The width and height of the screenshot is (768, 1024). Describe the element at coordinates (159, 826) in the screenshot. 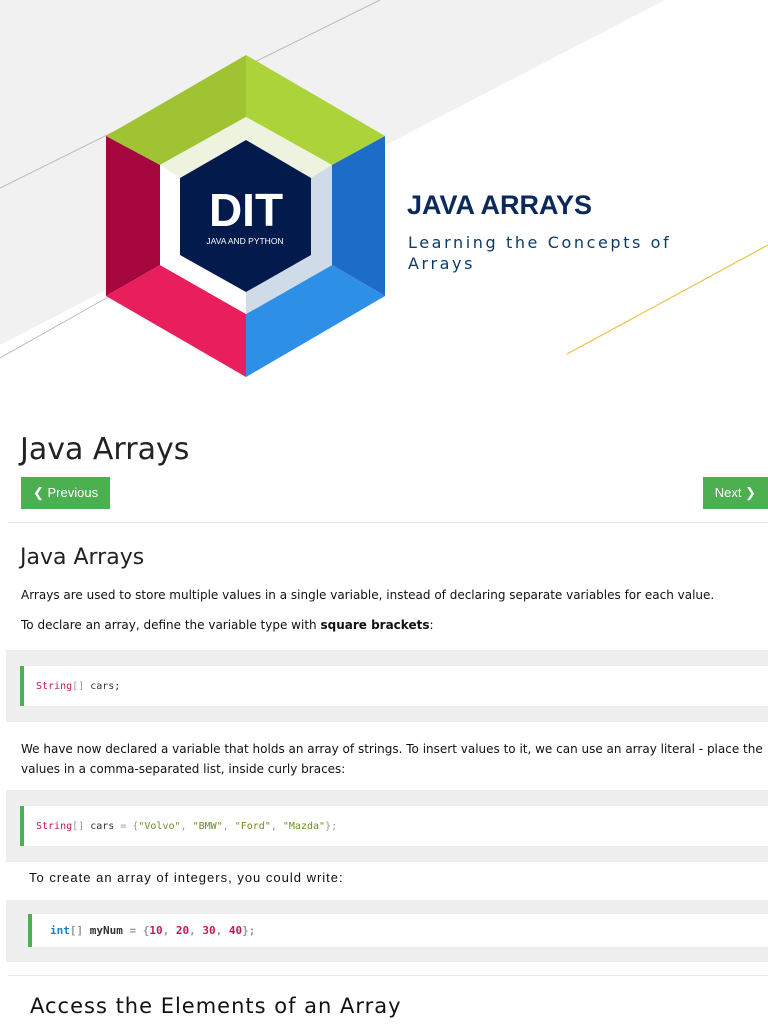

I see `code-string: "Volvo"` at that location.